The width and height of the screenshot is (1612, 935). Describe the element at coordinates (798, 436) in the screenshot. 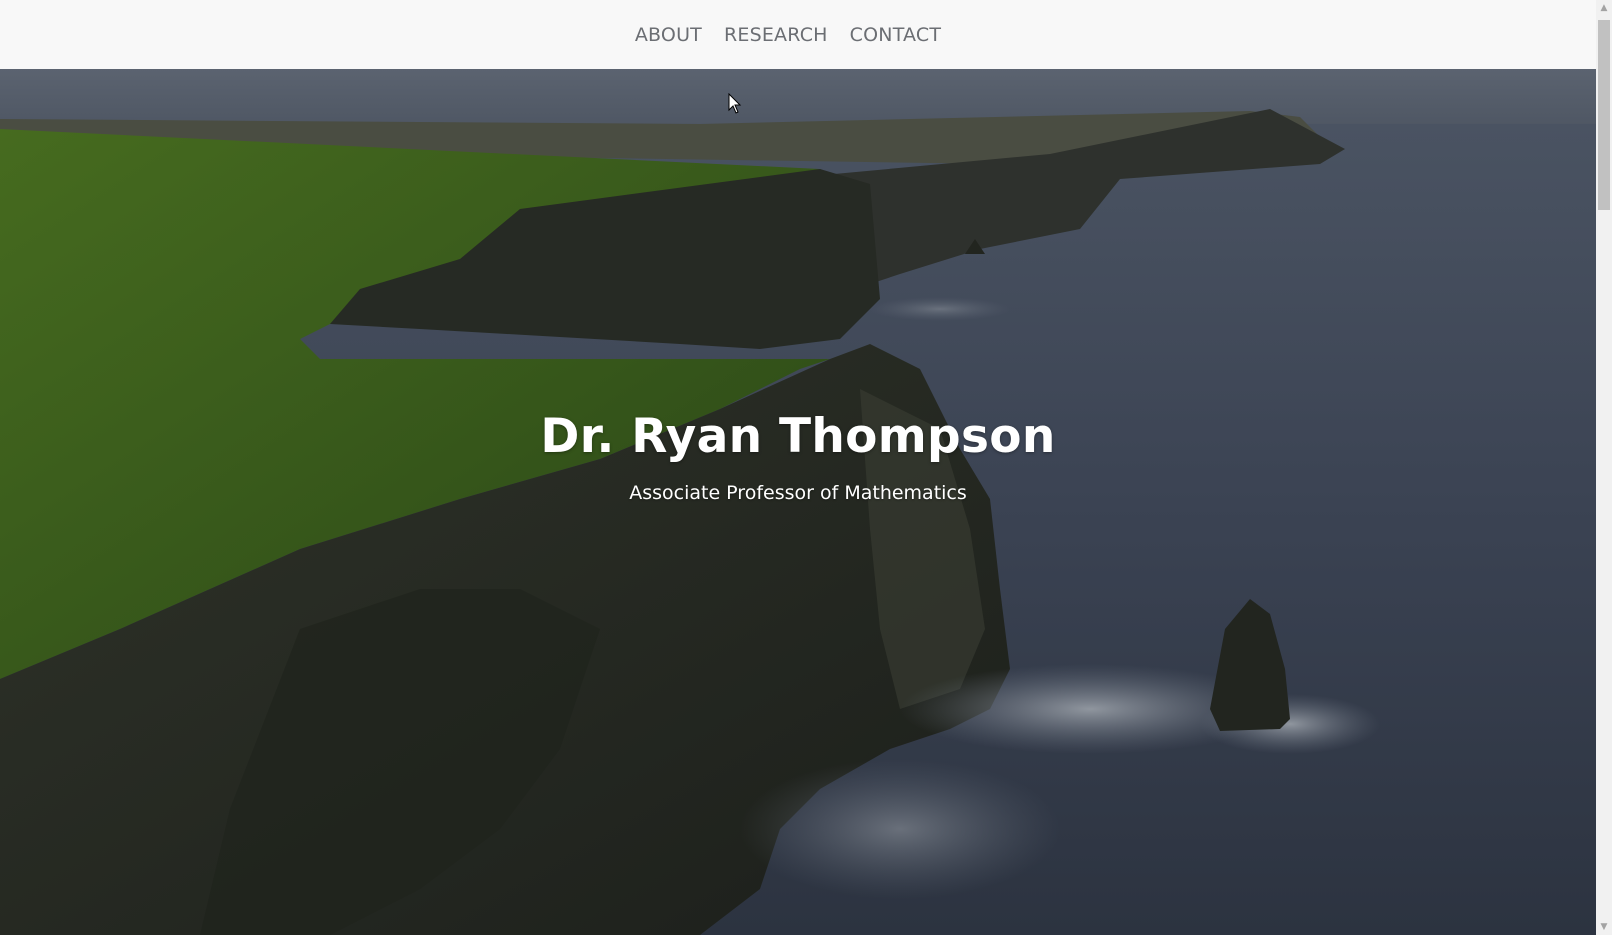

I see `hero-title: Dr. Ryan Thompson` at that location.